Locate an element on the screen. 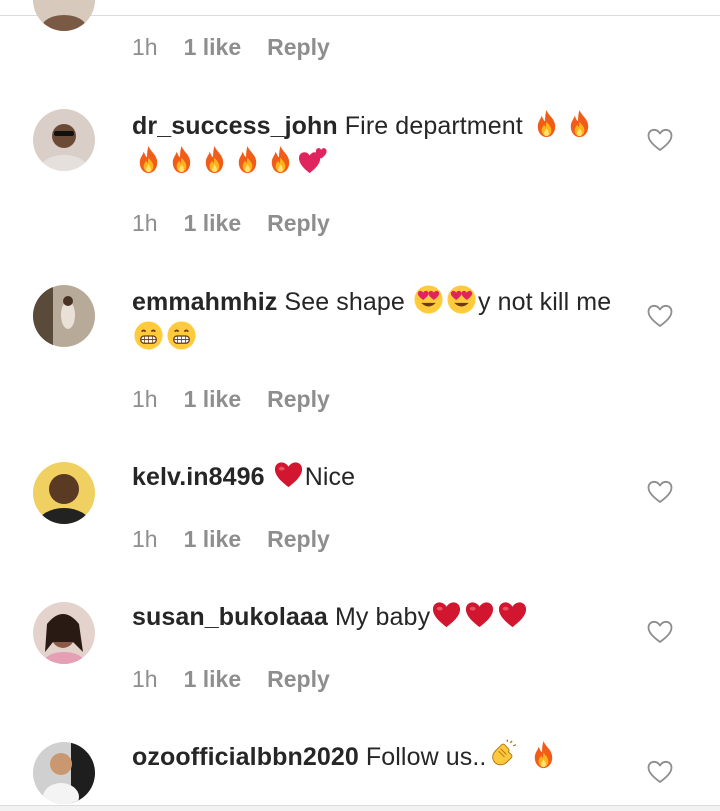 This screenshot has height=811, width=720. comment-body: ozoofficialbbn2020 Follow us.. is located at coordinates (372, 757).